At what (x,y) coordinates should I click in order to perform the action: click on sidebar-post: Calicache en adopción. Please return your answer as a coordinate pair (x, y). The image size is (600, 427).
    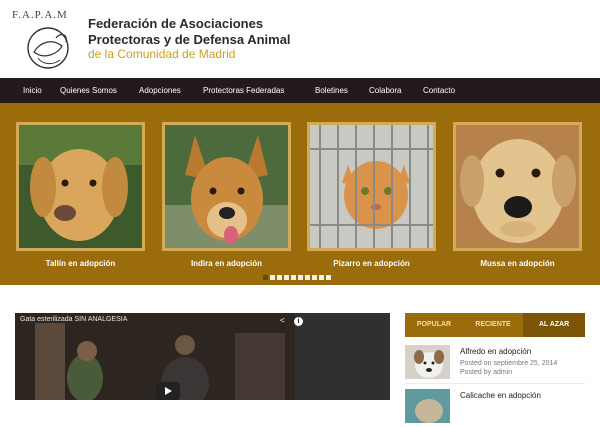
    Looking at the image, I should click on (495, 408).